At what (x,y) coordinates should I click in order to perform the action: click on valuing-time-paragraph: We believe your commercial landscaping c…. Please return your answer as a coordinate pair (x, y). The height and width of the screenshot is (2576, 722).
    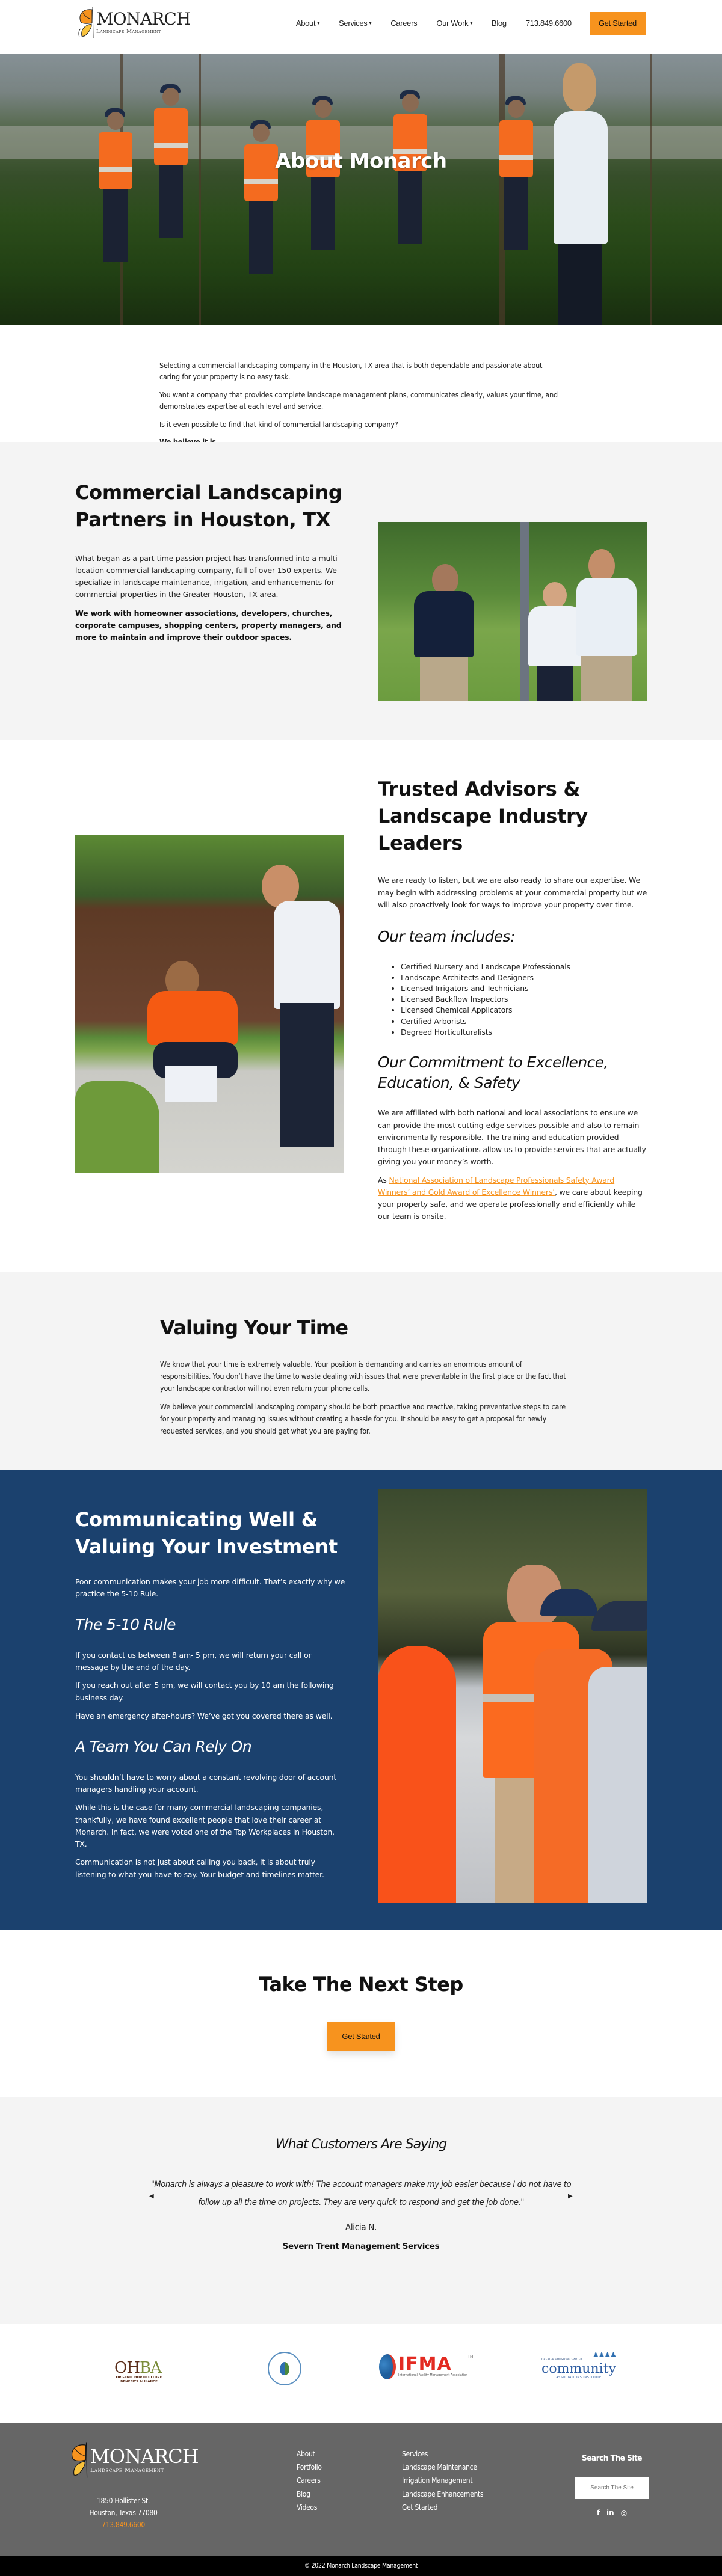
    Looking at the image, I should click on (363, 1419).